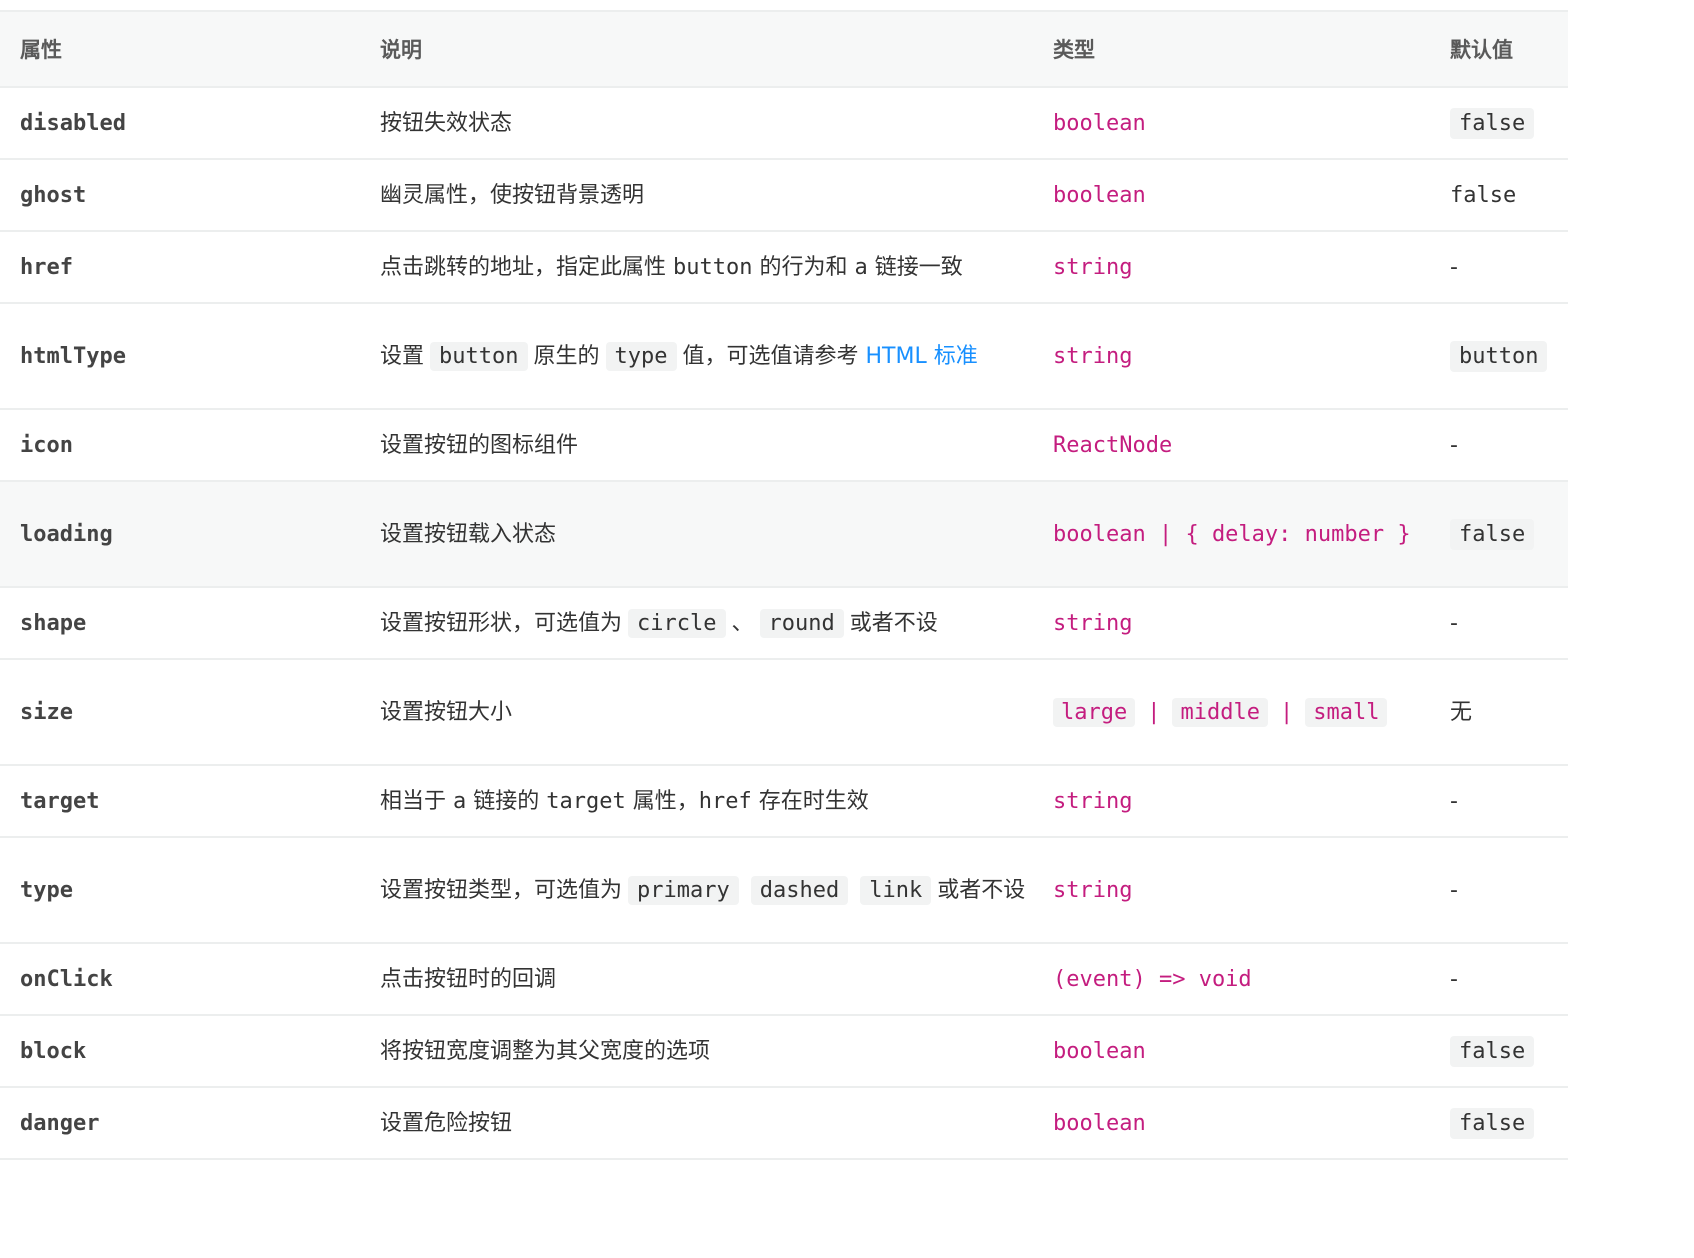 Image resolution: width=1694 pixels, height=1258 pixels. What do you see at coordinates (1346, 712) in the screenshot?
I see `type-option-small: small` at bounding box center [1346, 712].